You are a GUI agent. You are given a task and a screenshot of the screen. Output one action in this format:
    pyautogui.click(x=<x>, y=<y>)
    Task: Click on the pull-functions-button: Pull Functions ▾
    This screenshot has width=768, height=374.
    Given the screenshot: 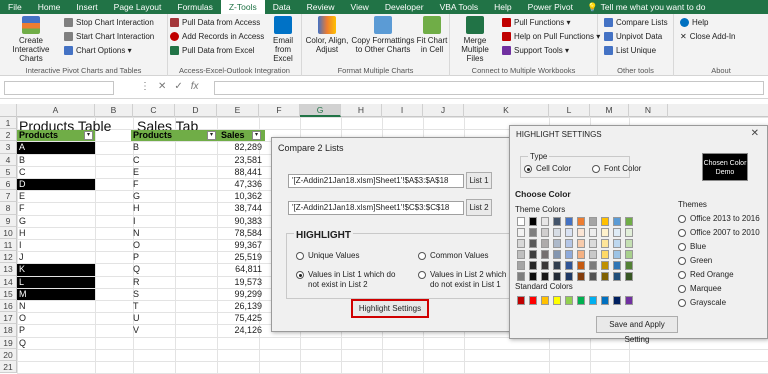 What is the action you would take?
    pyautogui.click(x=536, y=22)
    